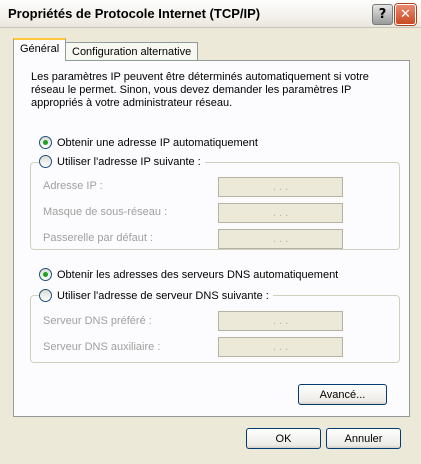  What do you see at coordinates (132, 52) in the screenshot?
I see `tab-alternate-configuration: Configuration alternative` at bounding box center [132, 52].